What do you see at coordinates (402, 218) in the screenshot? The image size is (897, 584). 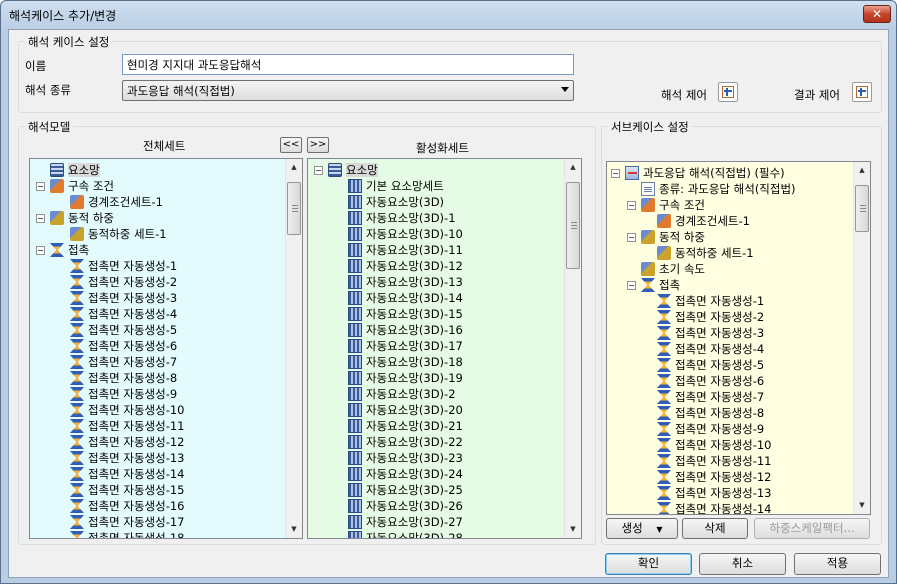 I see `tree-item: 자동요소망(3D)-1` at bounding box center [402, 218].